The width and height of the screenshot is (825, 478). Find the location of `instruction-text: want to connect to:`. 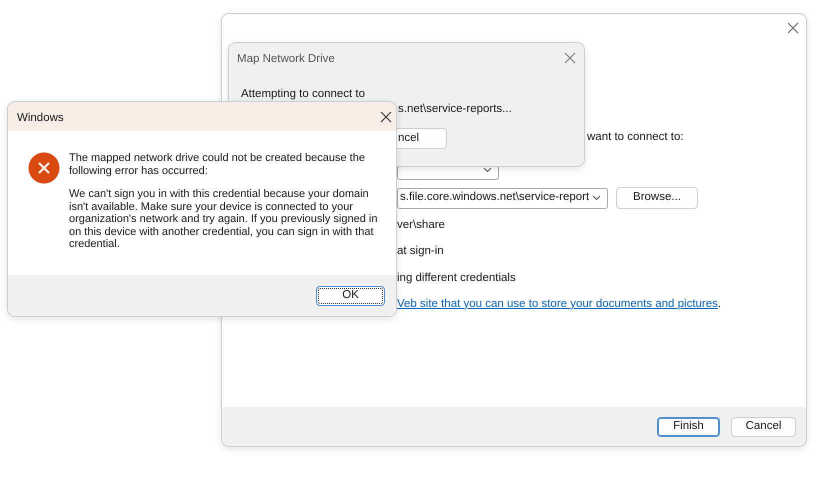

instruction-text: want to connect to: is located at coordinates (636, 136).